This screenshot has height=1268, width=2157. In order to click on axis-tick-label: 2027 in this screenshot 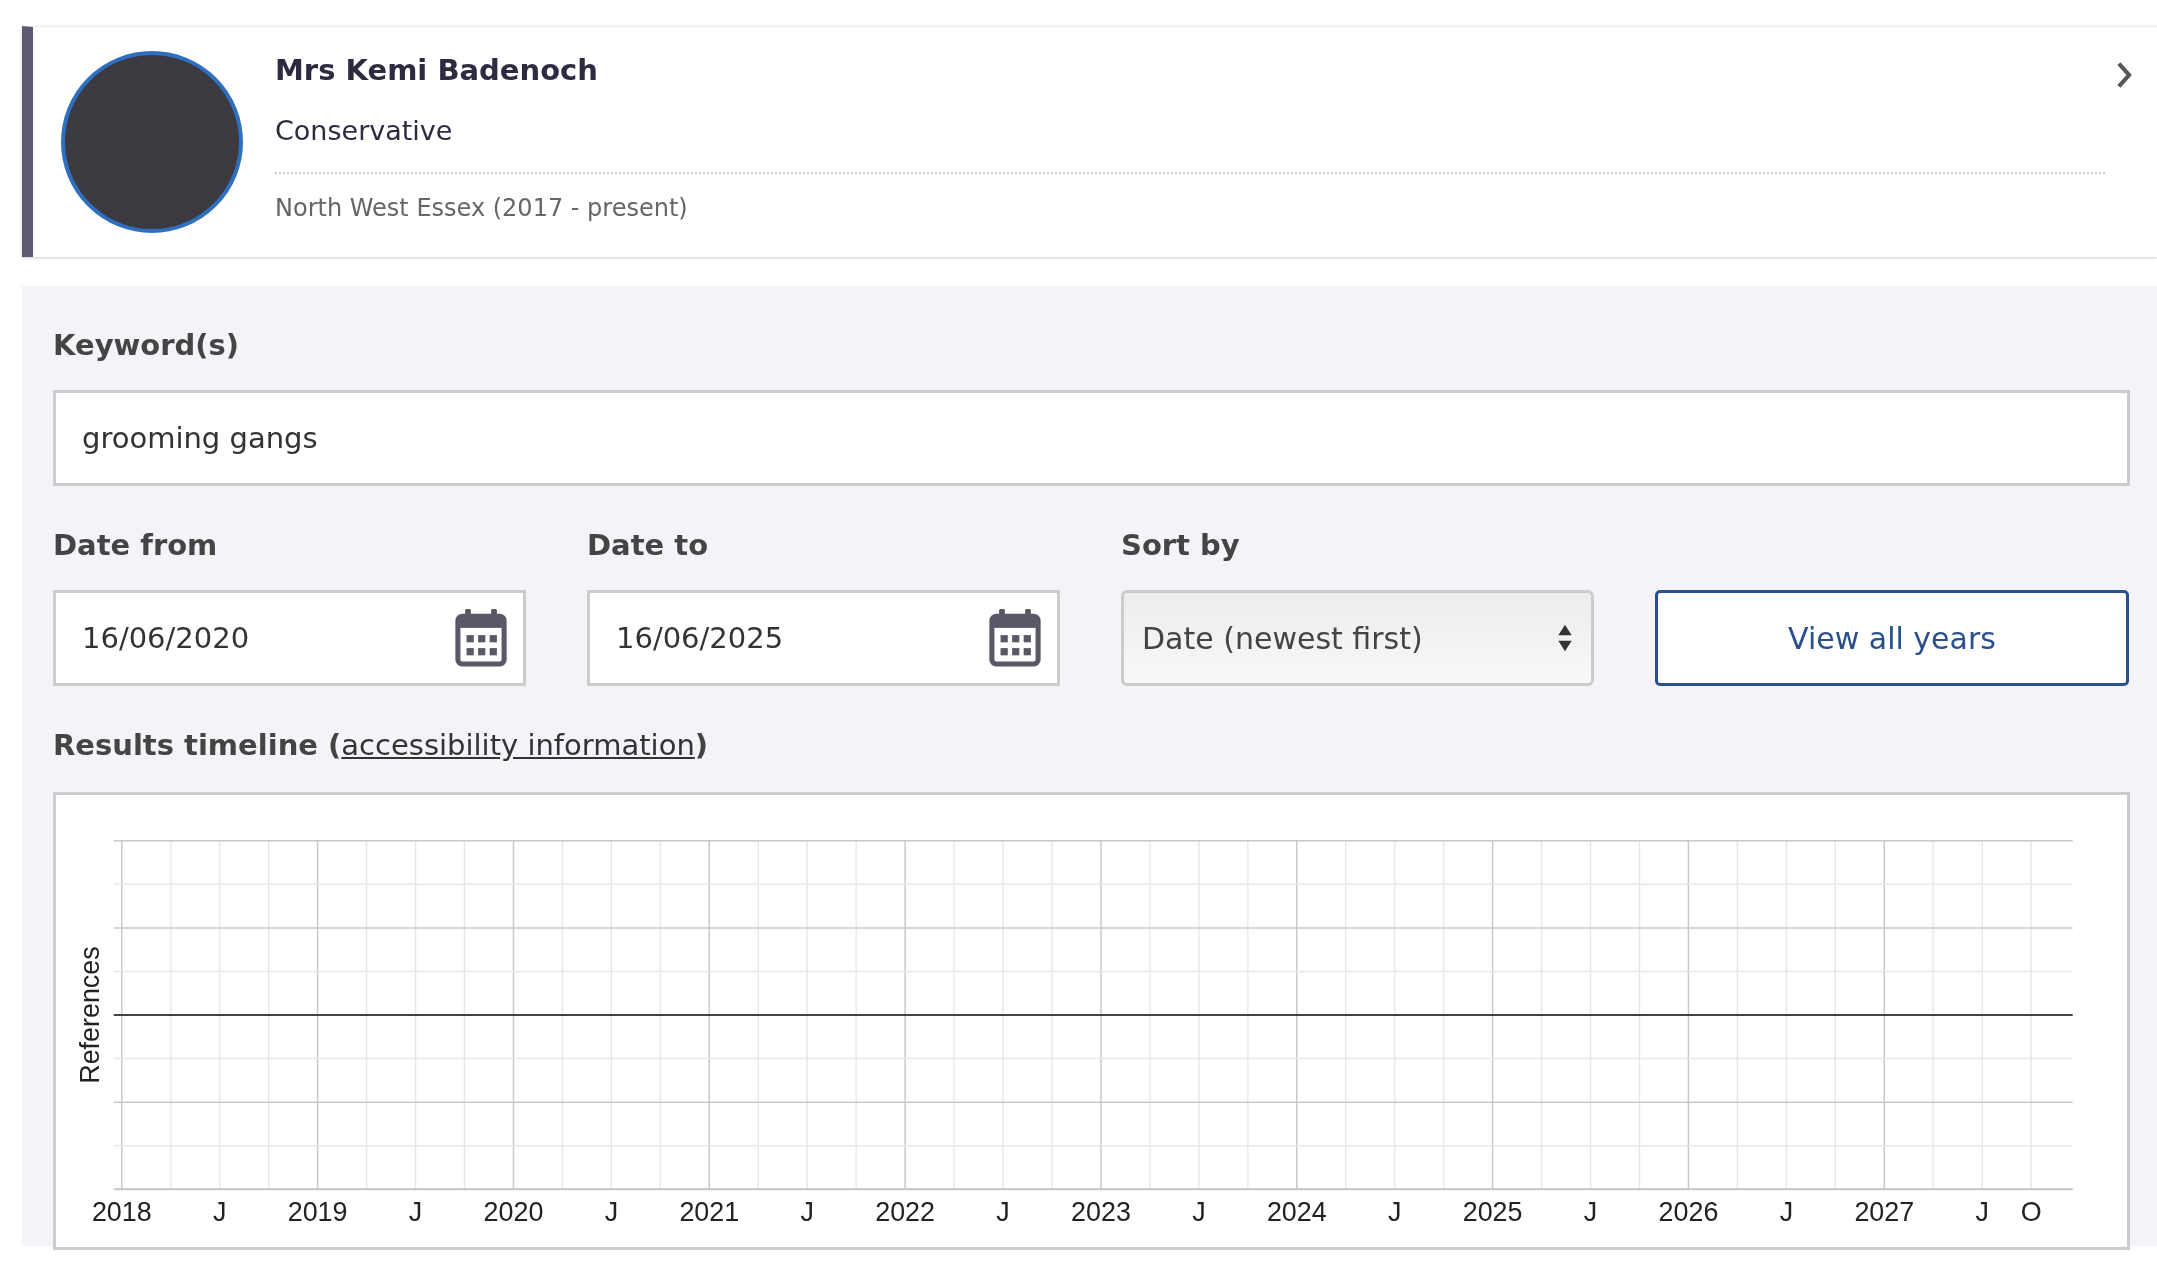, I will do `click(1884, 1212)`.